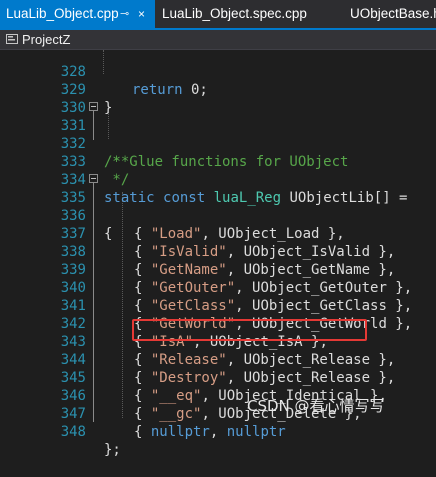 This screenshot has width=436, height=477. What do you see at coordinates (62, 13) in the screenshot?
I see `tab-label: LuaLib_Object.cpp` at bounding box center [62, 13].